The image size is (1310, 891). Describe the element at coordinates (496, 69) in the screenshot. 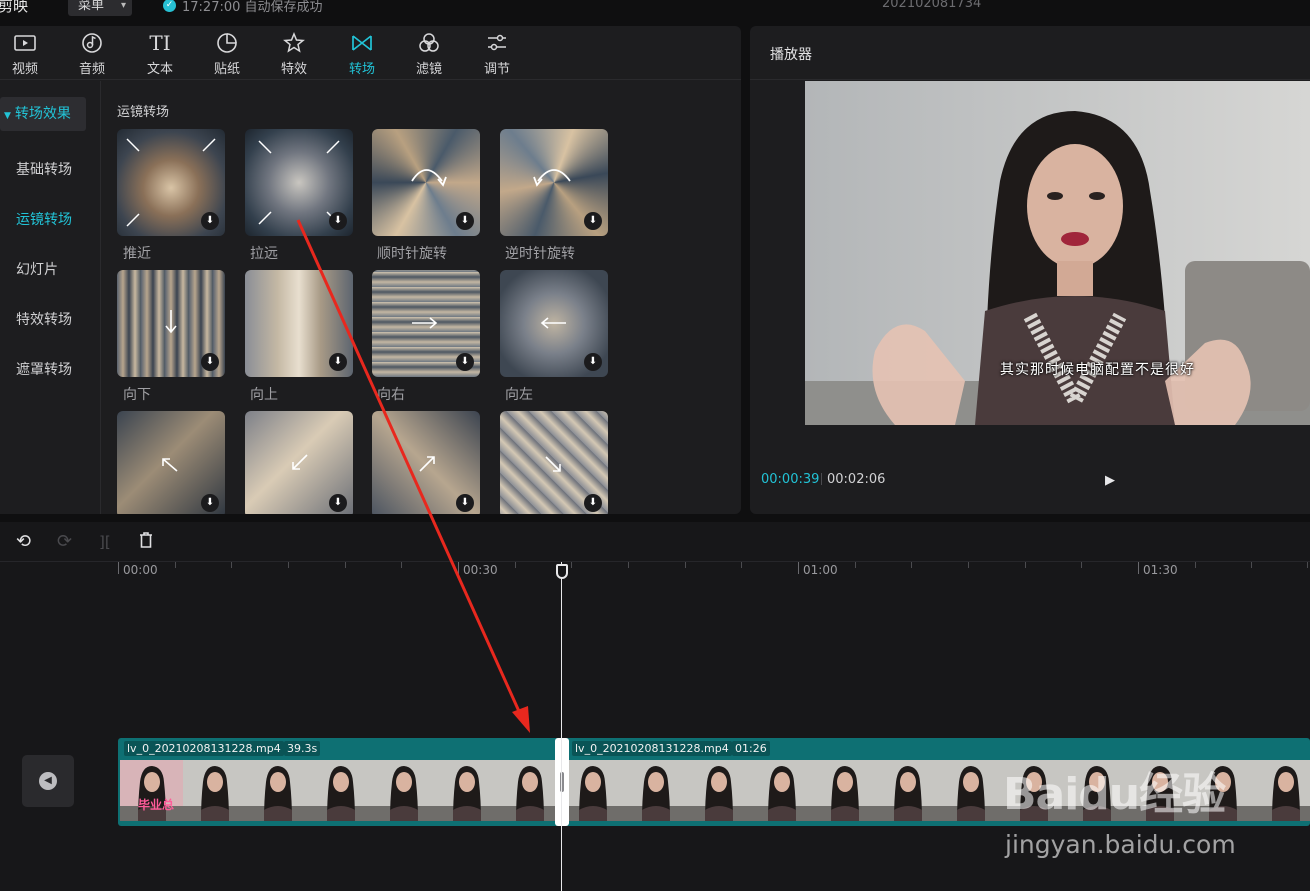

I see `tab-label: 调节` at that location.